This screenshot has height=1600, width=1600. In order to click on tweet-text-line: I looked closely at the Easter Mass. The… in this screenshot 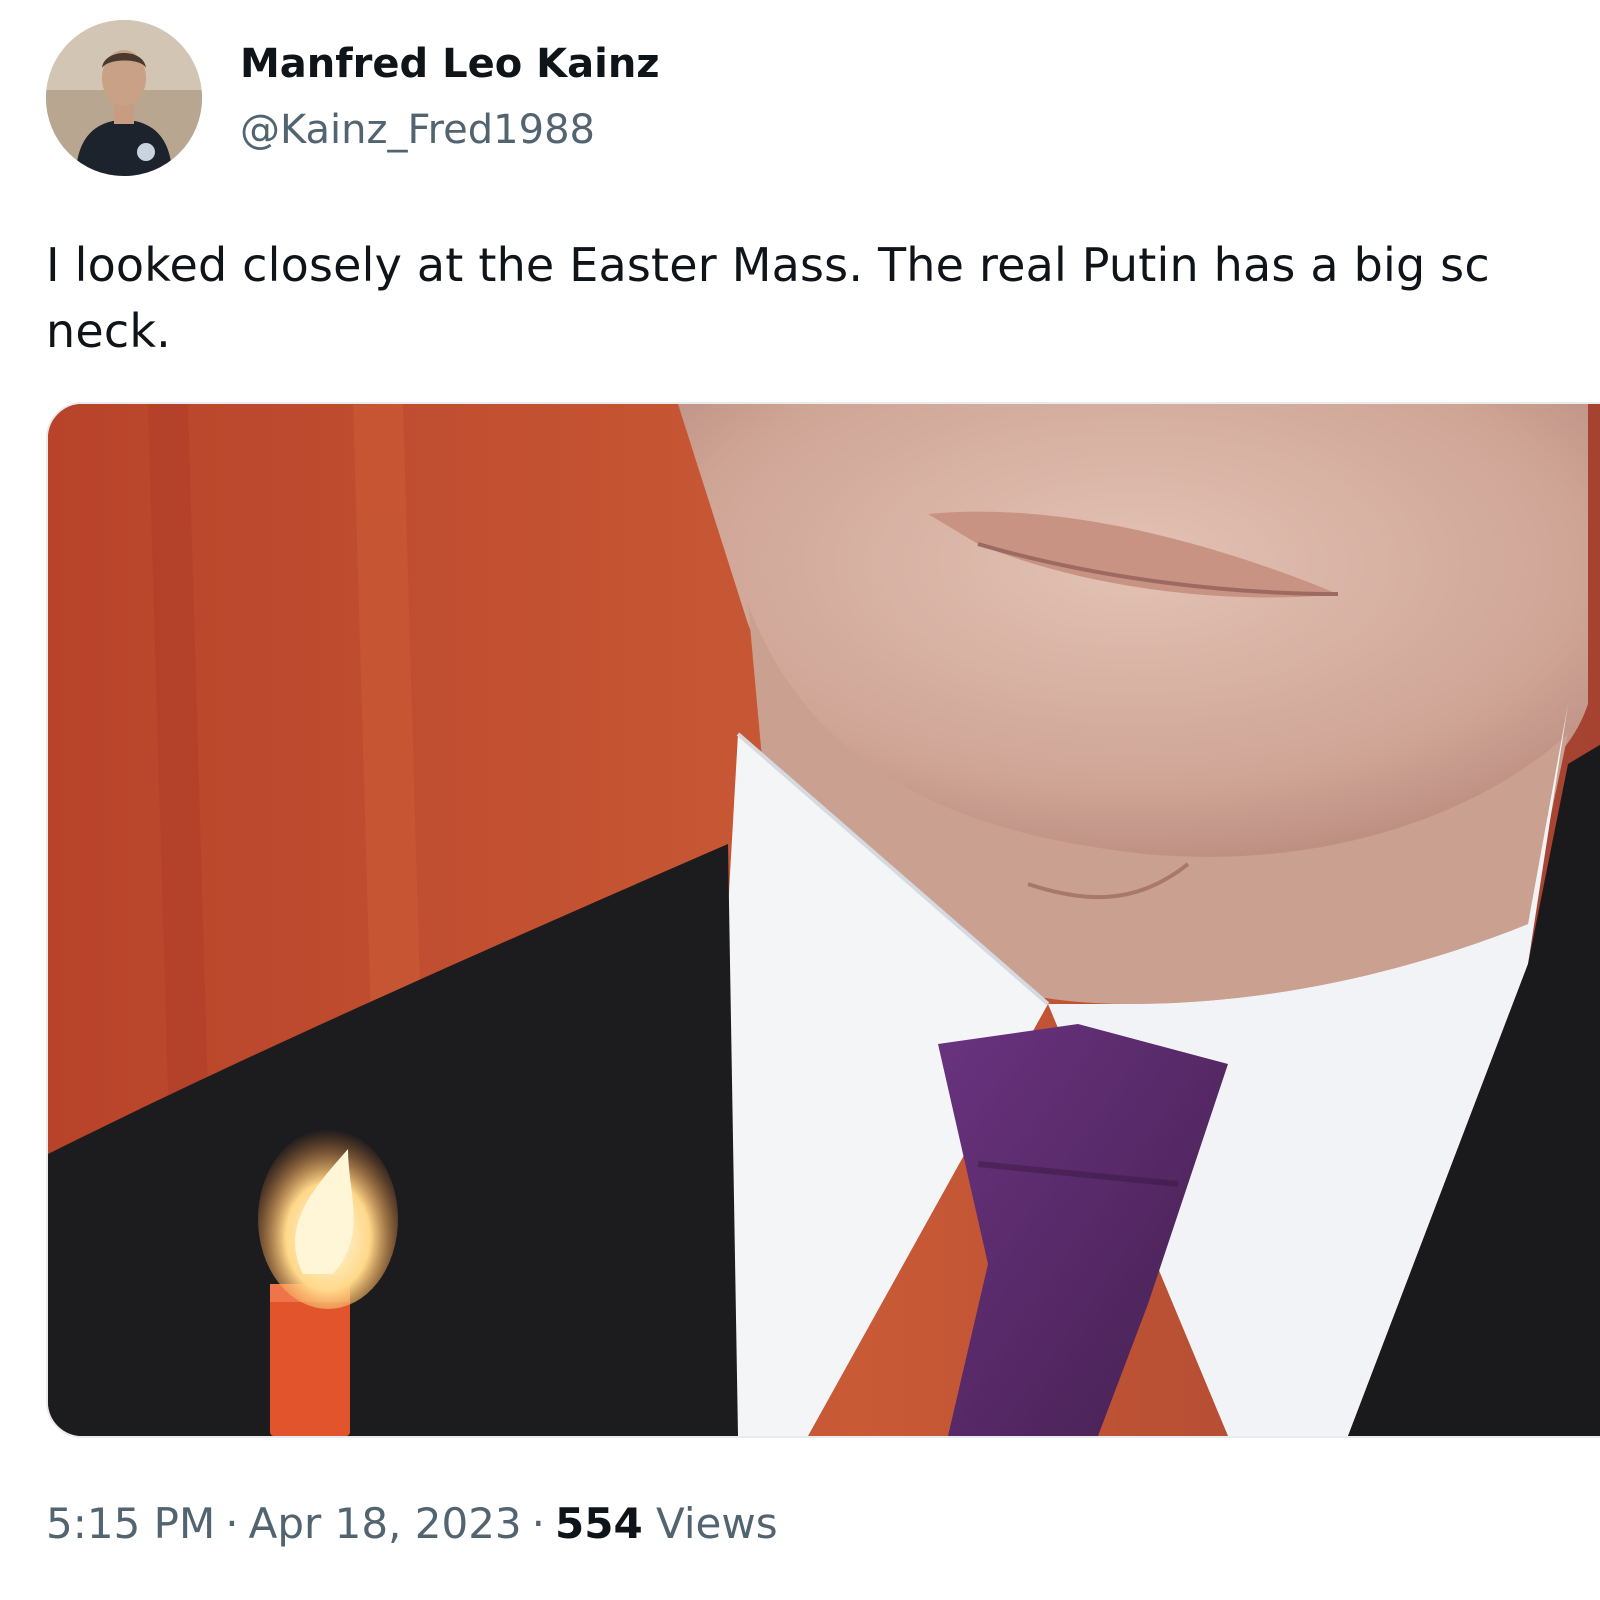, I will do `click(768, 265)`.